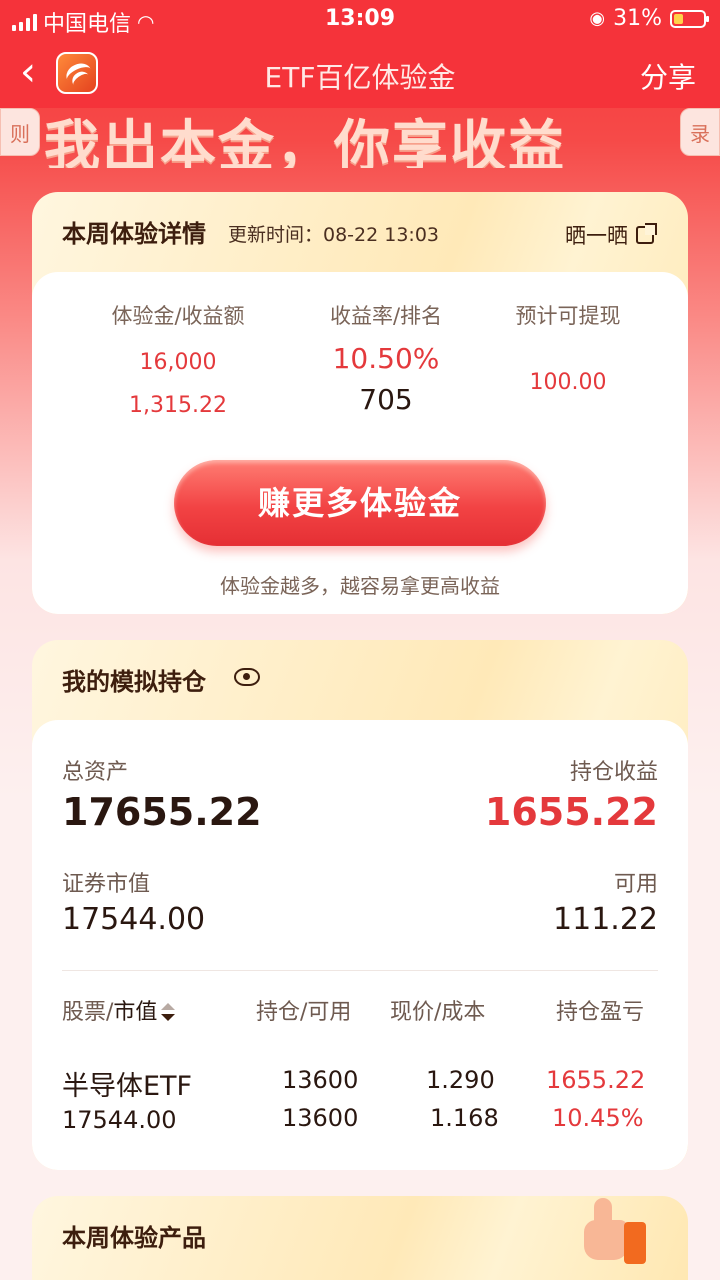 Image resolution: width=720 pixels, height=1280 pixels. What do you see at coordinates (613, 772) in the screenshot?
I see `profit-label: 持仓收益` at bounding box center [613, 772].